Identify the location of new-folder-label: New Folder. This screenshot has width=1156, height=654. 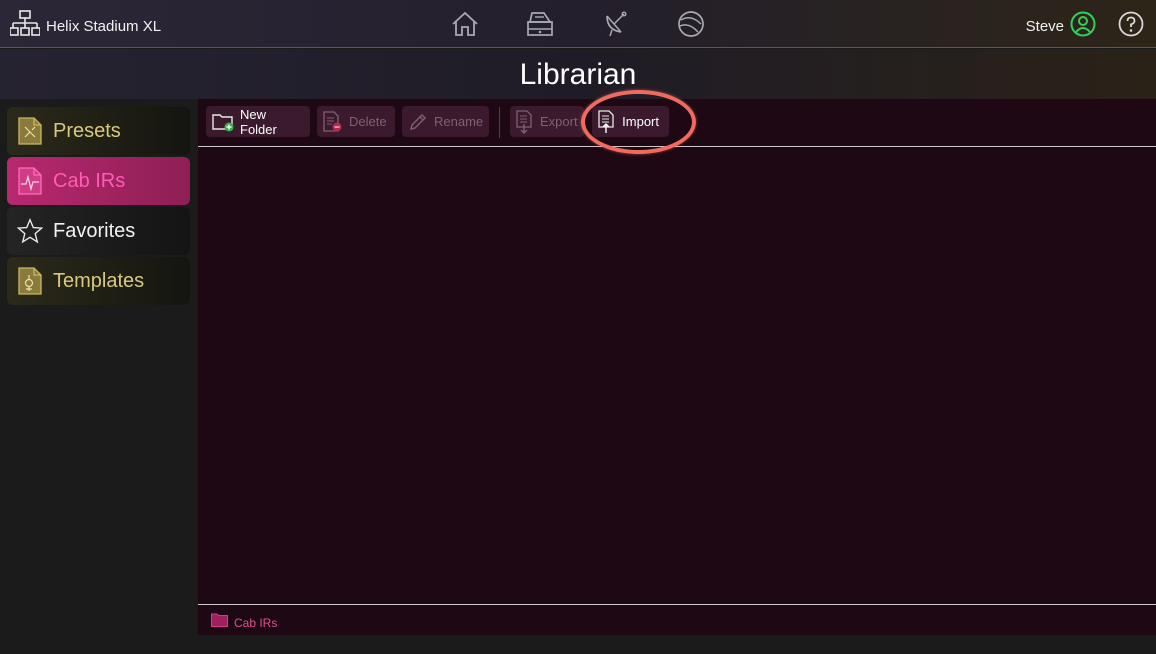
(258, 121).